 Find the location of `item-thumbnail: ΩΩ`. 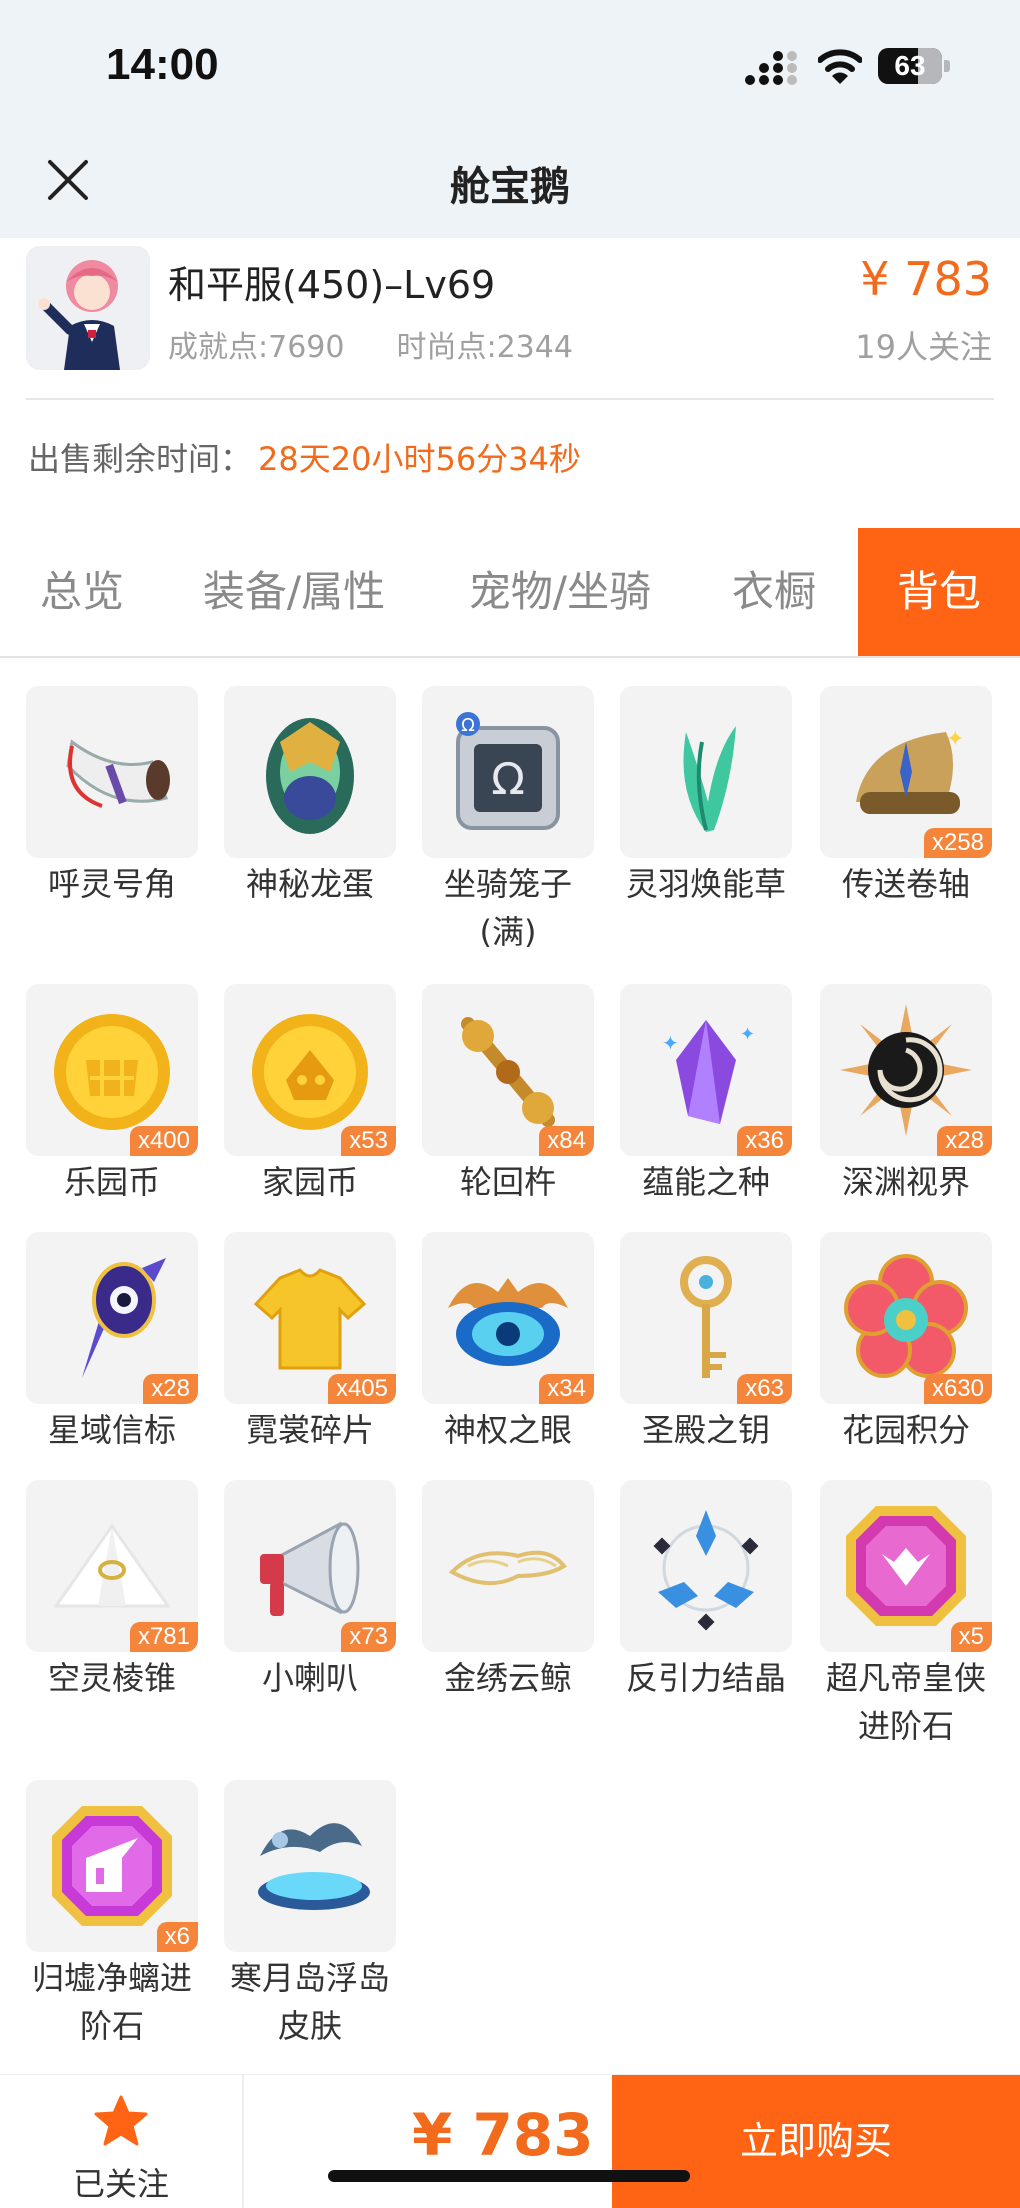

item-thumbnail: ΩΩ is located at coordinates (508, 772).